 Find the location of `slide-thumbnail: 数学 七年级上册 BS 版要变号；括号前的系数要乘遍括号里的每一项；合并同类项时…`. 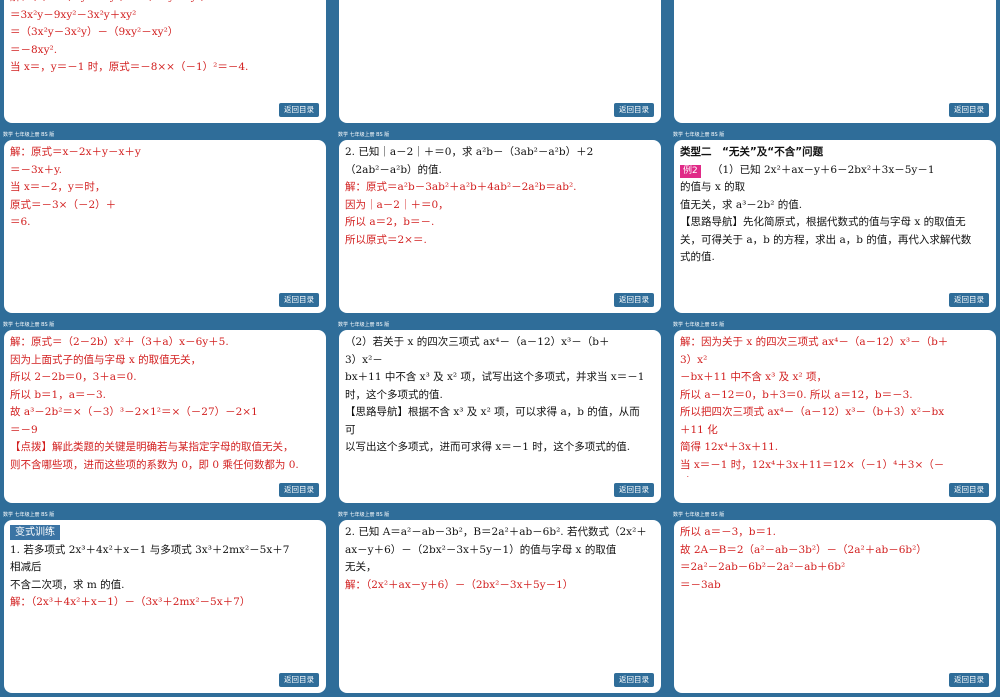

slide-thumbnail: 数学 七年级上册 BS 版要变号；括号前的系数要乘遍括号里的每一项；合并同类项时… is located at coordinates (500, 63).